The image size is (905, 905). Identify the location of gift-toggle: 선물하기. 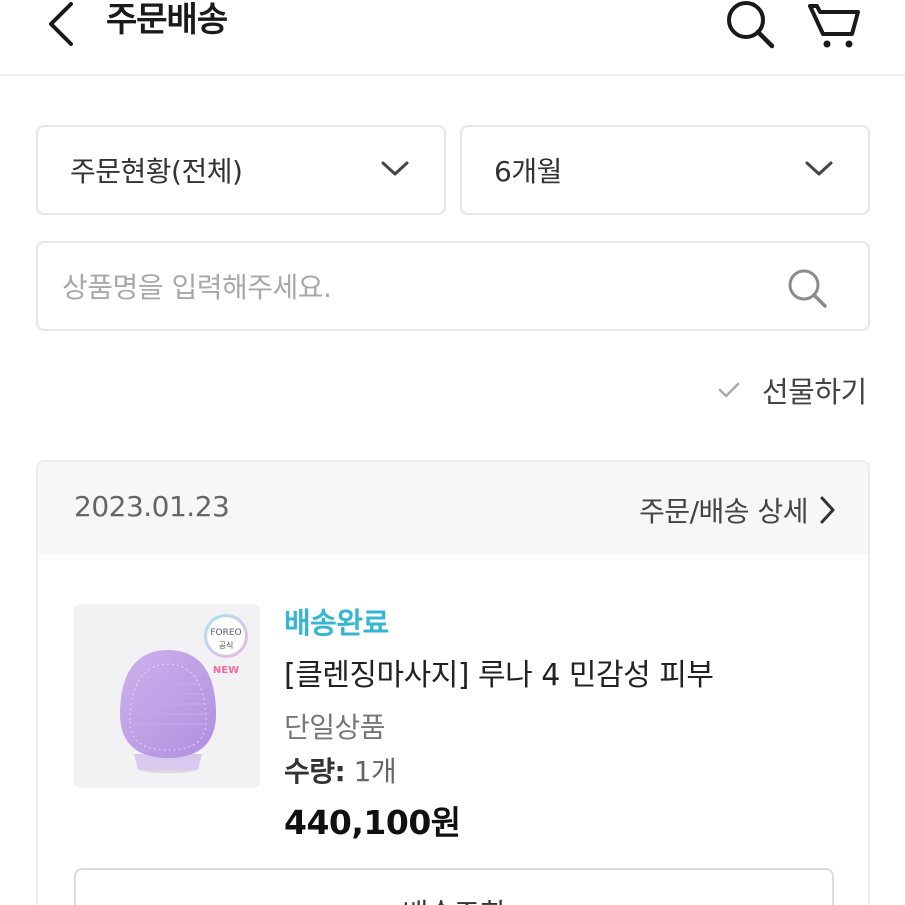
(791, 390).